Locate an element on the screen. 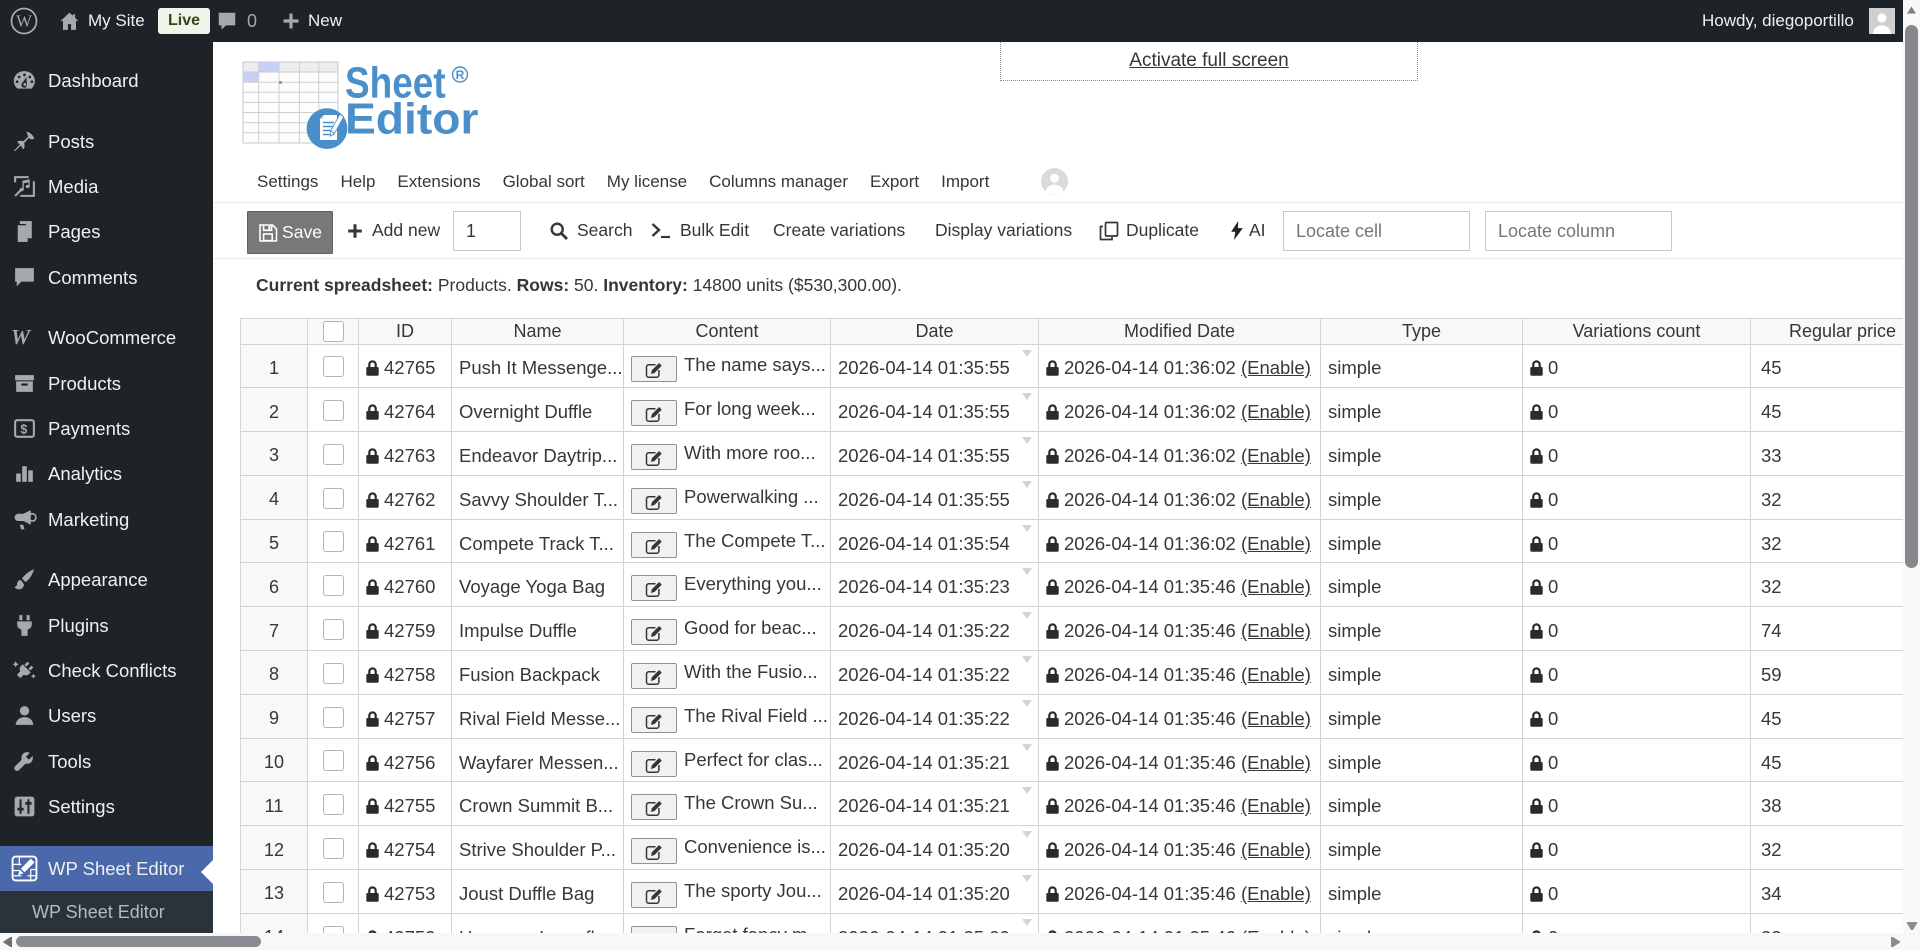 The height and width of the screenshot is (950, 1920). svg-text: Editor is located at coordinates (411, 119).